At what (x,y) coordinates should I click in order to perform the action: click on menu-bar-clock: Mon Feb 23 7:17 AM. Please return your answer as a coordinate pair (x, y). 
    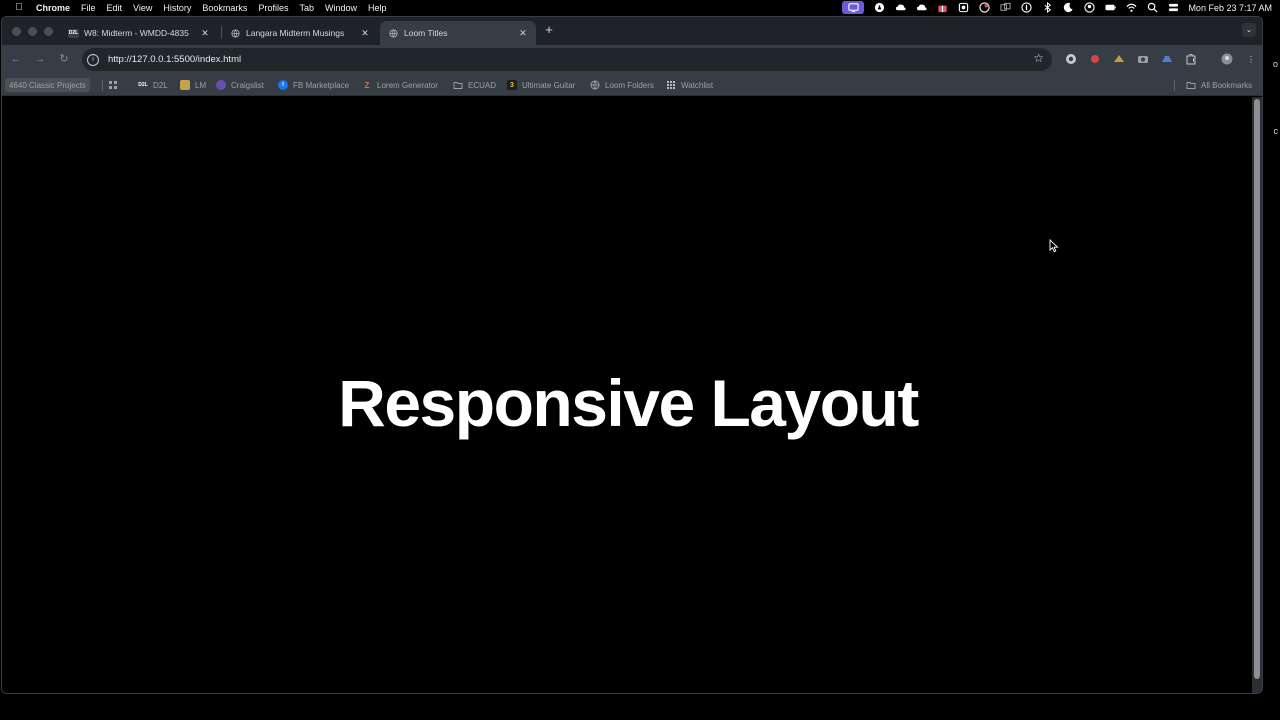
    Looking at the image, I should click on (1230, 8).